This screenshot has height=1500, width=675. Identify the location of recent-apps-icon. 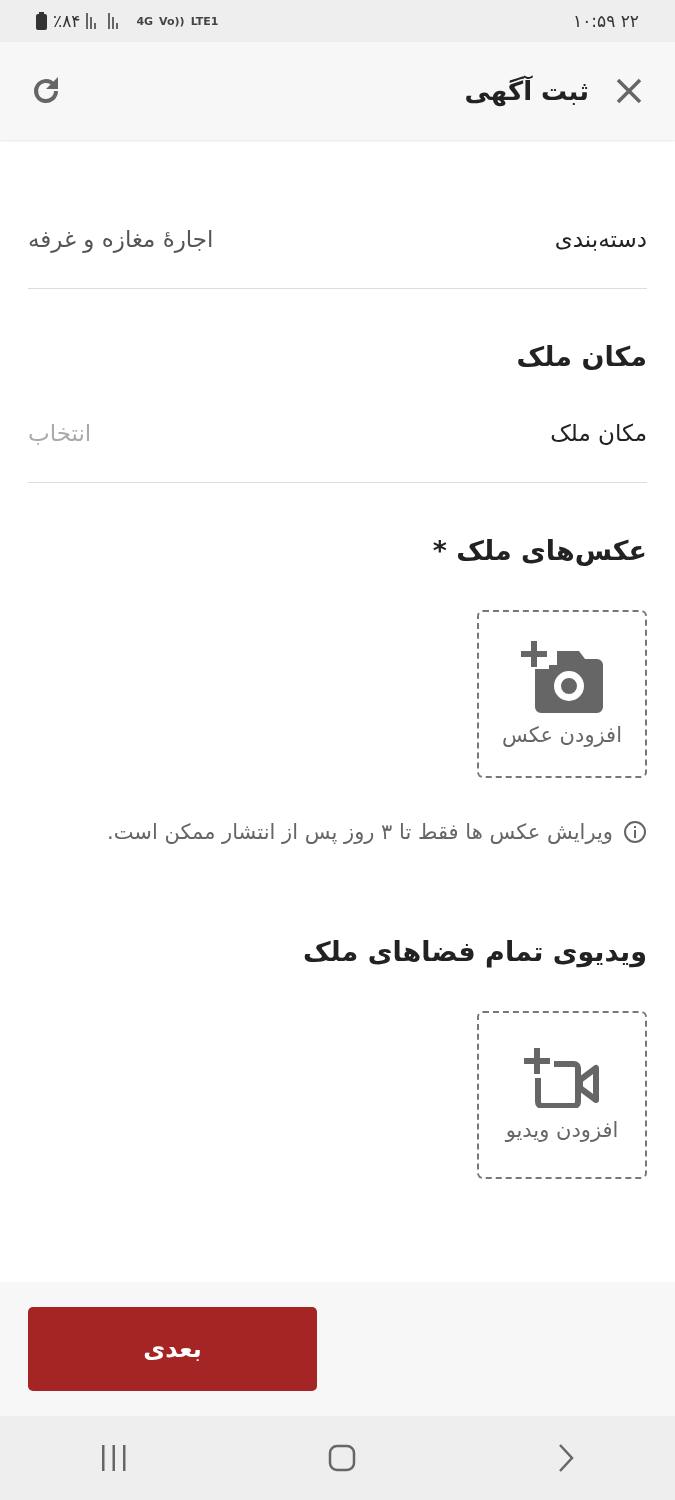
(114, 1458).